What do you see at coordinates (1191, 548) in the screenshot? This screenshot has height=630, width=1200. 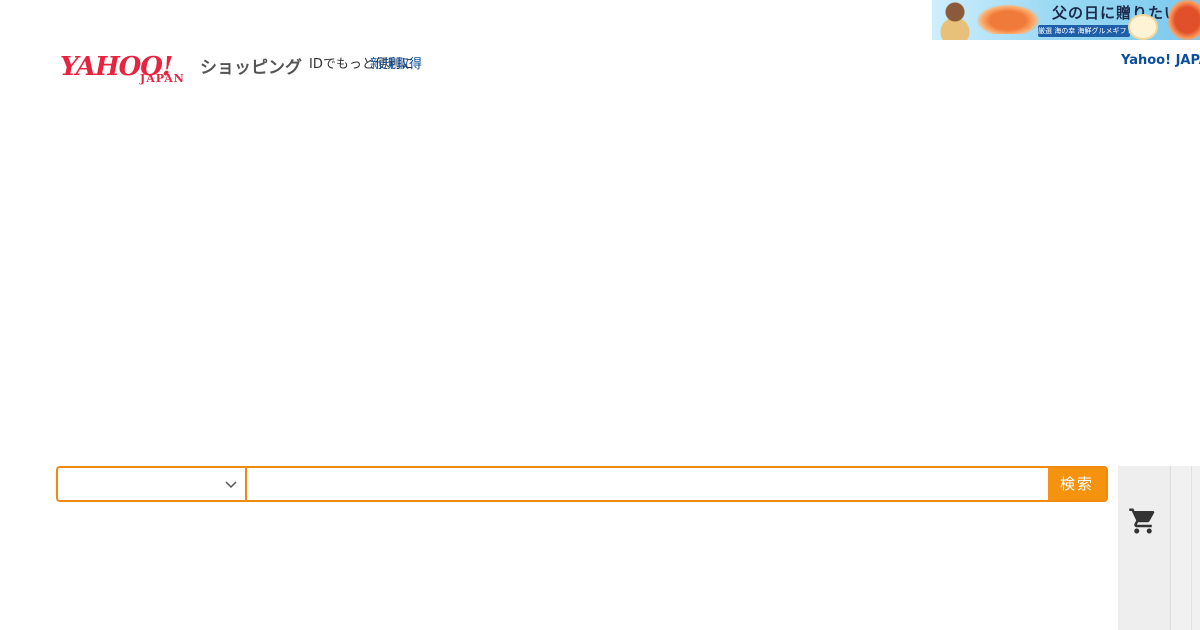 I see `side-panel-divider` at bounding box center [1191, 548].